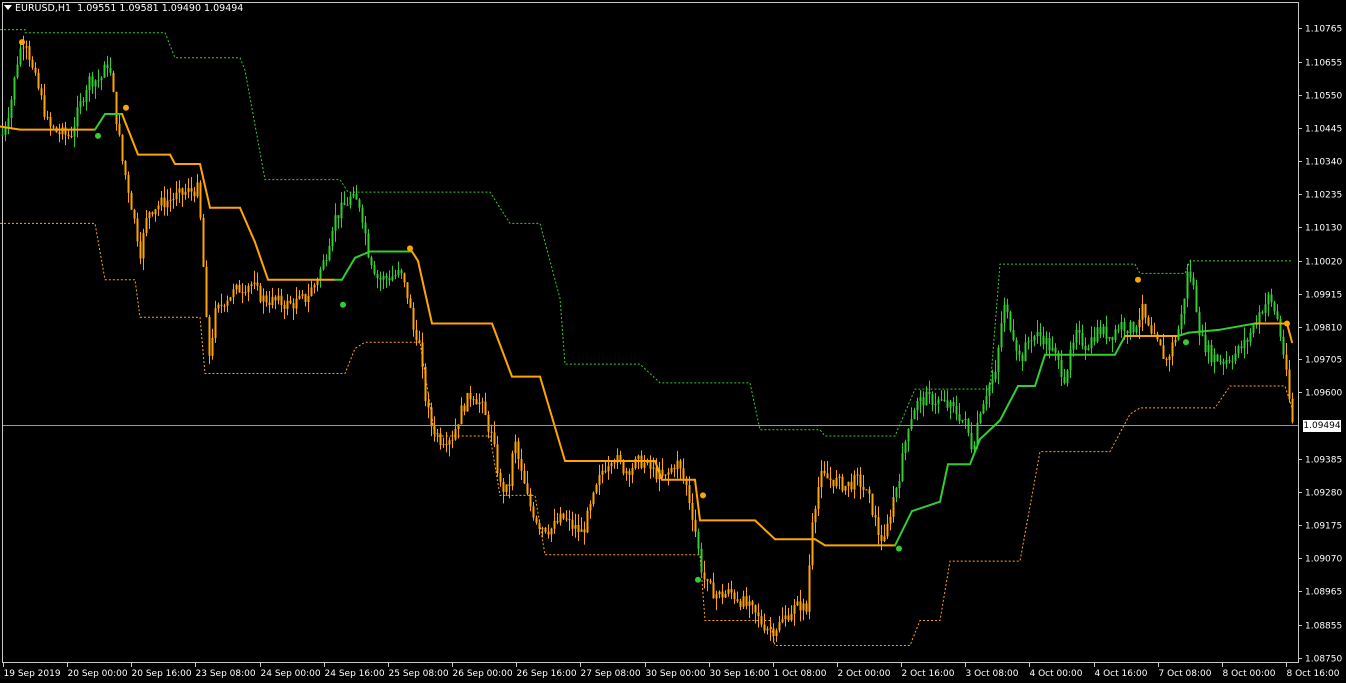 The width and height of the screenshot is (1346, 683). I want to click on current-price-label: 1.09494, so click(1322, 425).